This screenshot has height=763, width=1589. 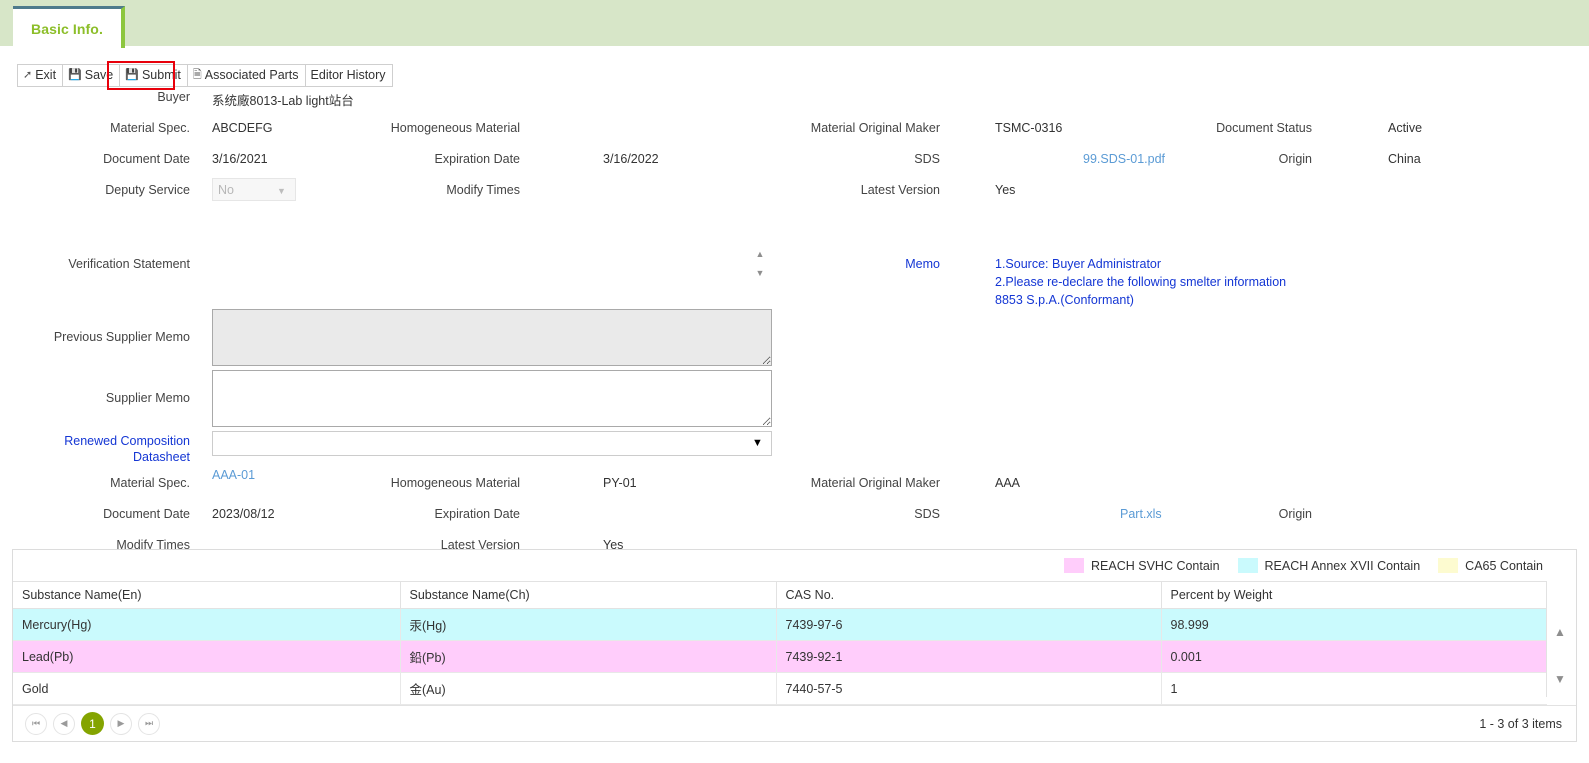 I want to click on exit-arrow-icon: ➚, so click(x=28, y=75).